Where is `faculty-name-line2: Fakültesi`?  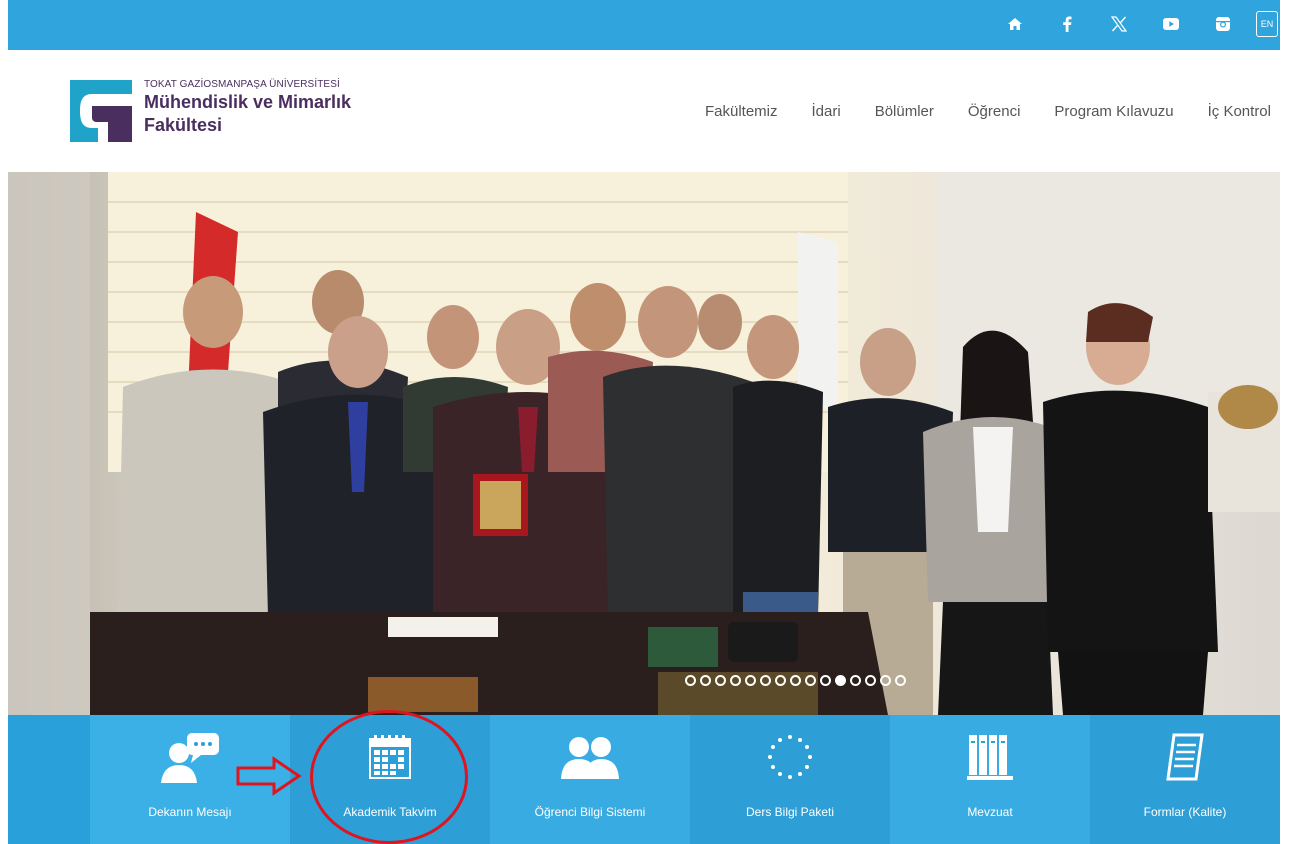
faculty-name-line2: Fakültesi is located at coordinates (183, 125).